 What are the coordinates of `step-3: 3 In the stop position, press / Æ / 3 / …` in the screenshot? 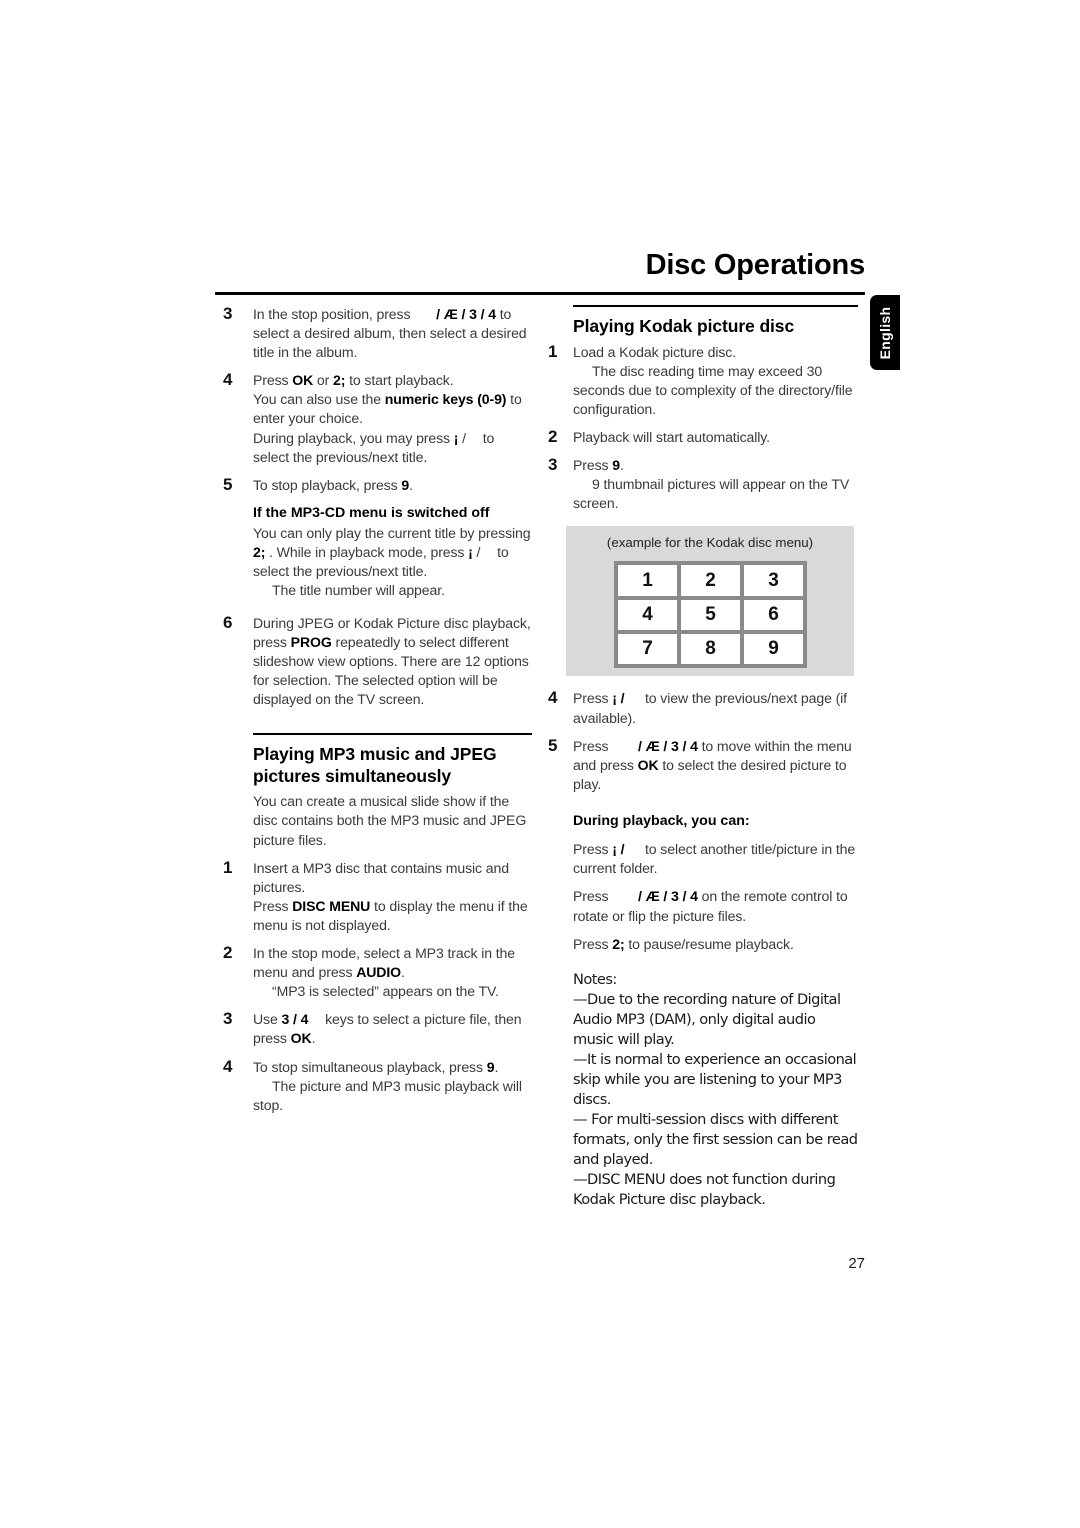 It's located at (377, 333).